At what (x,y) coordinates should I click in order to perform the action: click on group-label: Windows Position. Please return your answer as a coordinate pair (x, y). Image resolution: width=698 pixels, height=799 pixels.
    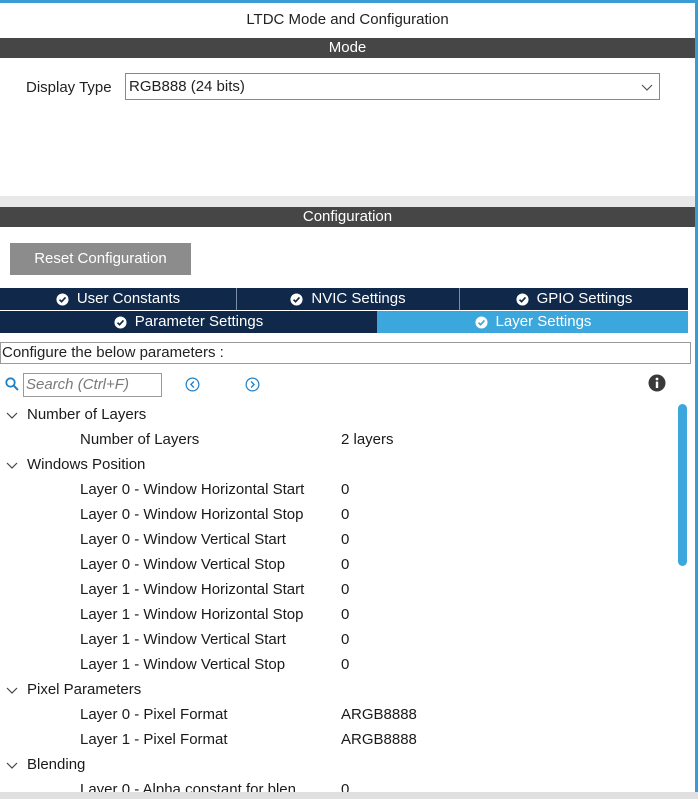
    Looking at the image, I should click on (86, 464).